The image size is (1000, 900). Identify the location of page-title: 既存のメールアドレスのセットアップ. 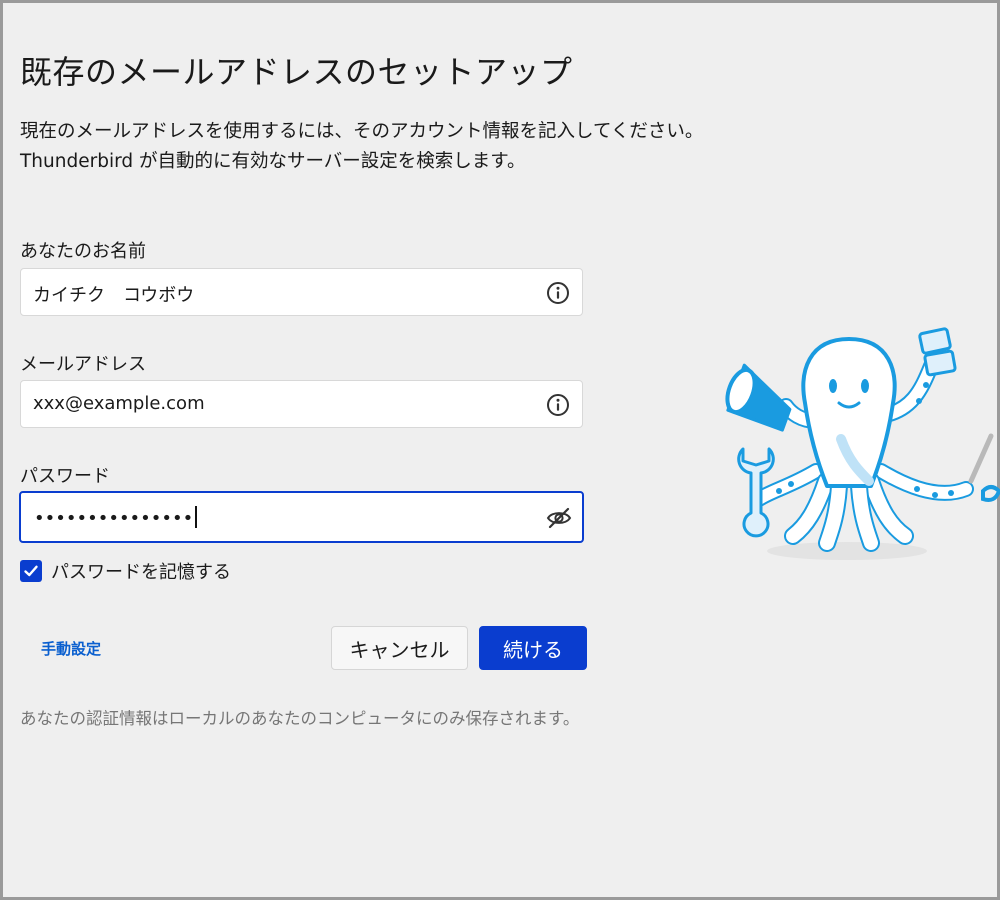
(296, 72).